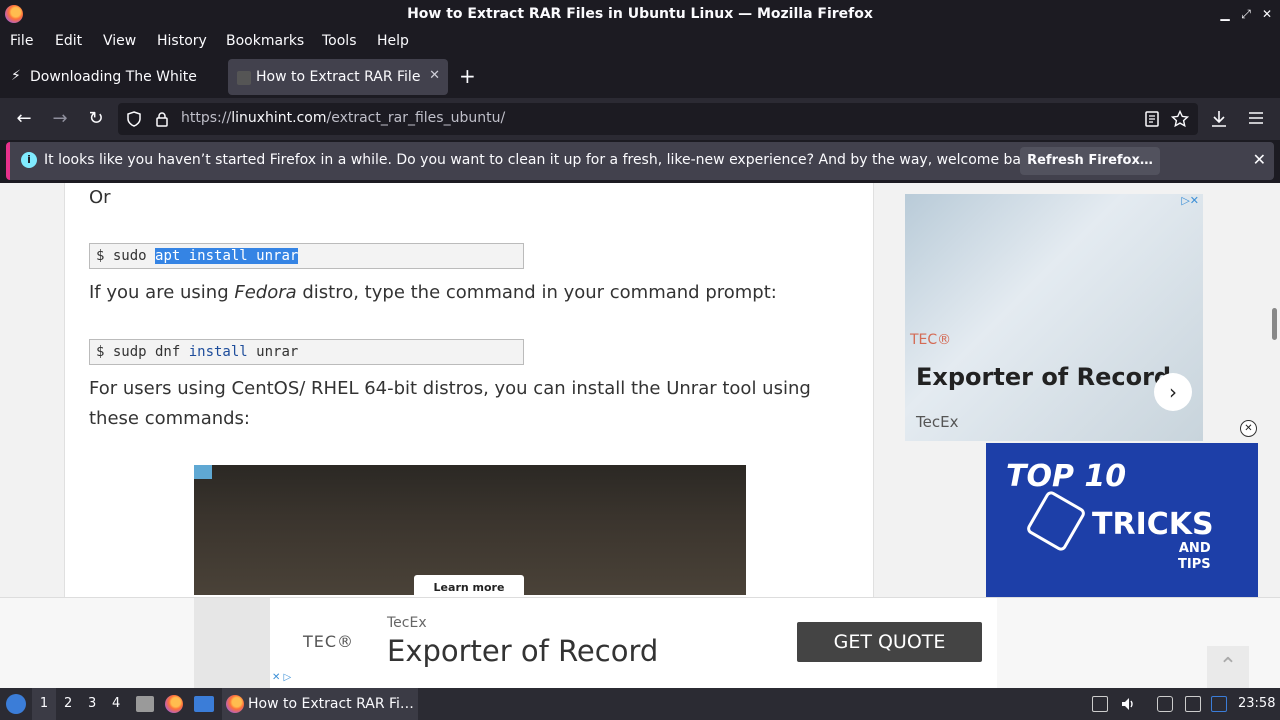 Image resolution: width=1280 pixels, height=720 pixels. I want to click on menu-tools: Tools, so click(339, 41).